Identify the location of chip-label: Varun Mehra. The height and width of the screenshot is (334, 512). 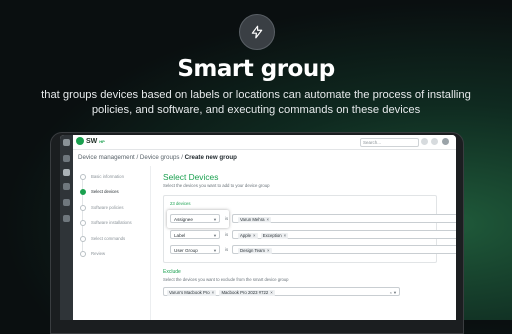
(252, 219).